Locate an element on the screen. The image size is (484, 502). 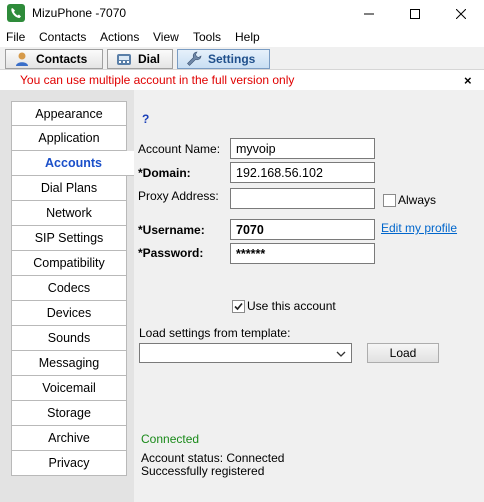
template-label: Load settings from template: is located at coordinates (215, 333).